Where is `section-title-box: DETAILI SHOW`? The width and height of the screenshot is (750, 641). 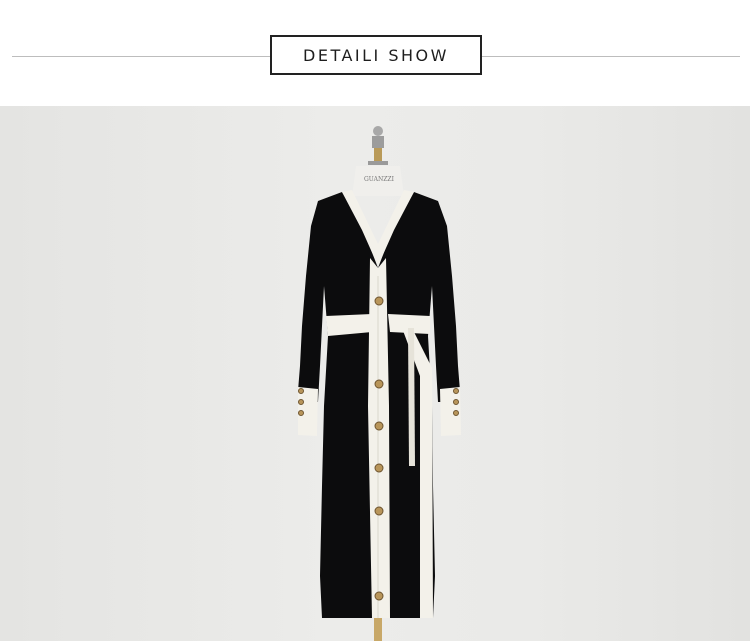
section-title-box: DETAILI SHOW is located at coordinates (376, 55).